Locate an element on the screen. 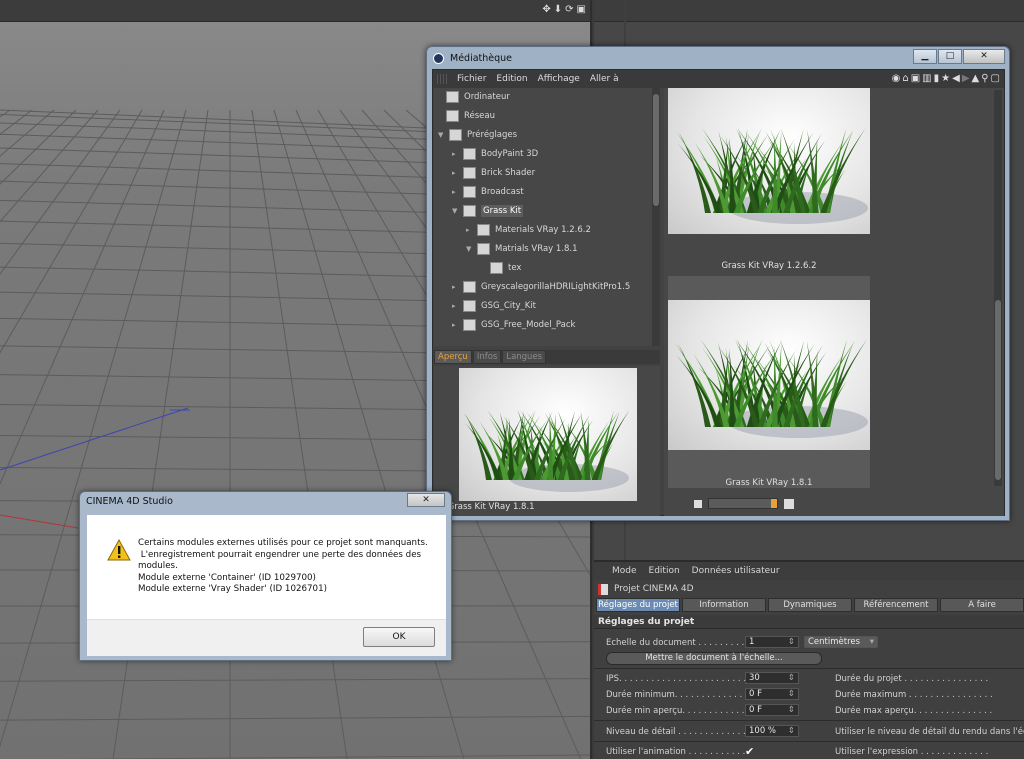  tree-scroll-thumb is located at coordinates (656, 150).